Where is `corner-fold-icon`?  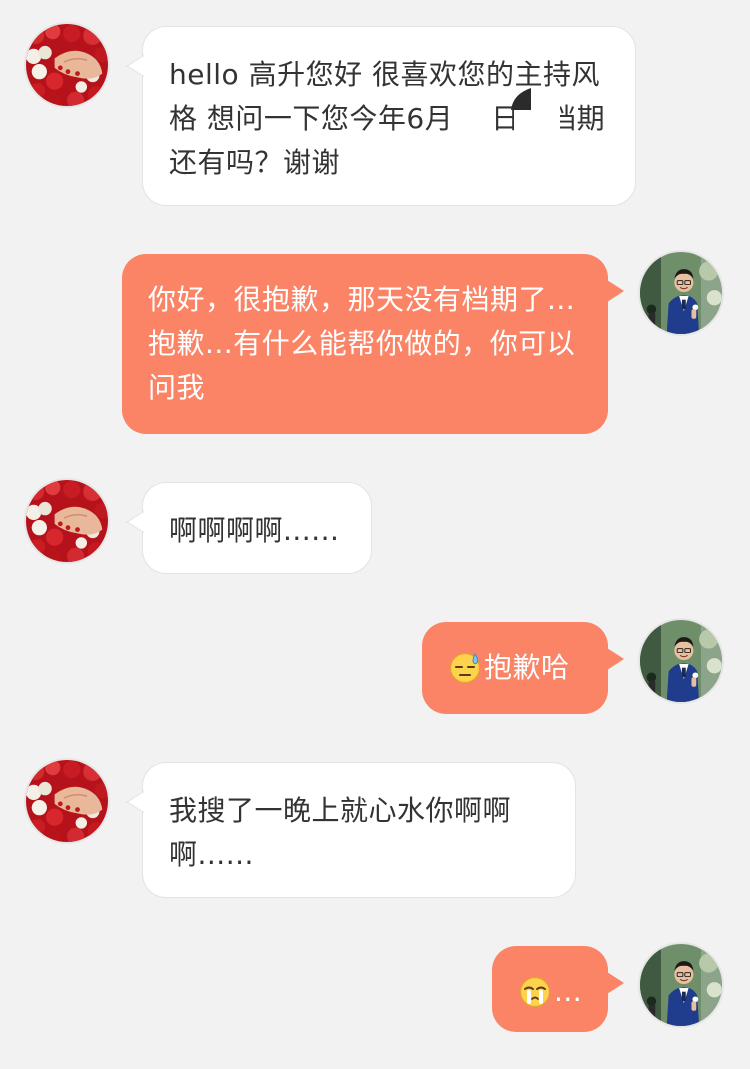
corner-fold-icon is located at coordinates (521, 99).